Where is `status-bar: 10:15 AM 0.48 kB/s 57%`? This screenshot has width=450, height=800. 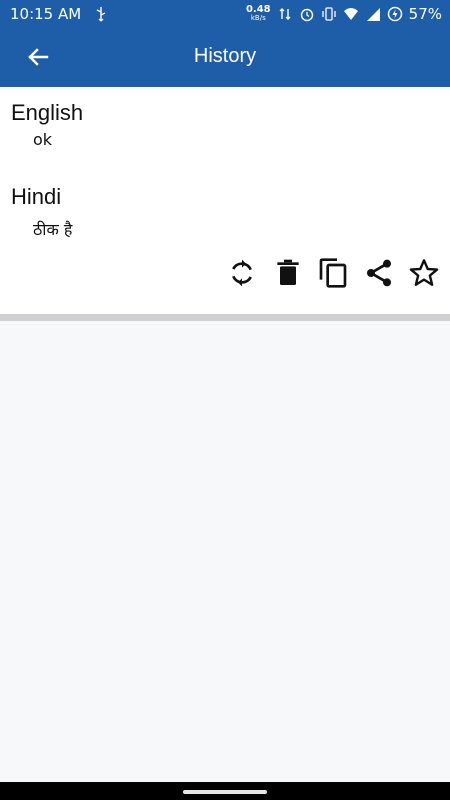
status-bar: 10:15 AM 0.48 kB/s 57% is located at coordinates (225, 14).